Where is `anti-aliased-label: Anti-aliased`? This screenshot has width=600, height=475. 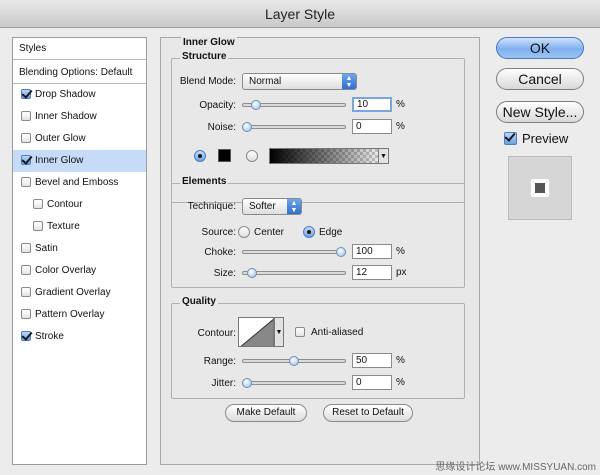 anti-aliased-label: Anti-aliased is located at coordinates (337, 332).